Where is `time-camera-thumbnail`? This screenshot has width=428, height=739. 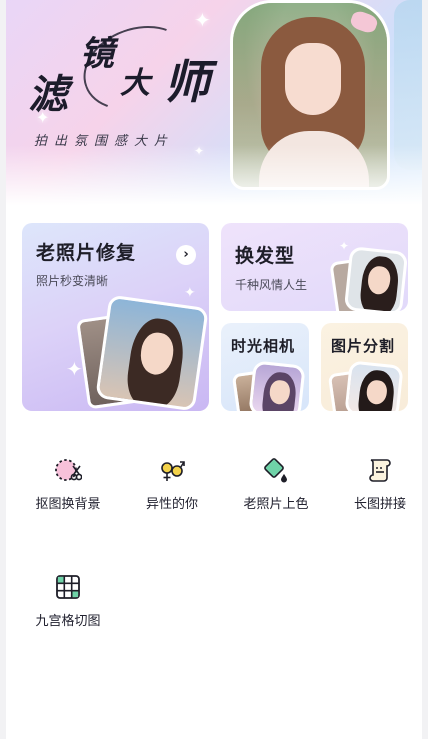 time-camera-thumbnail is located at coordinates (277, 385).